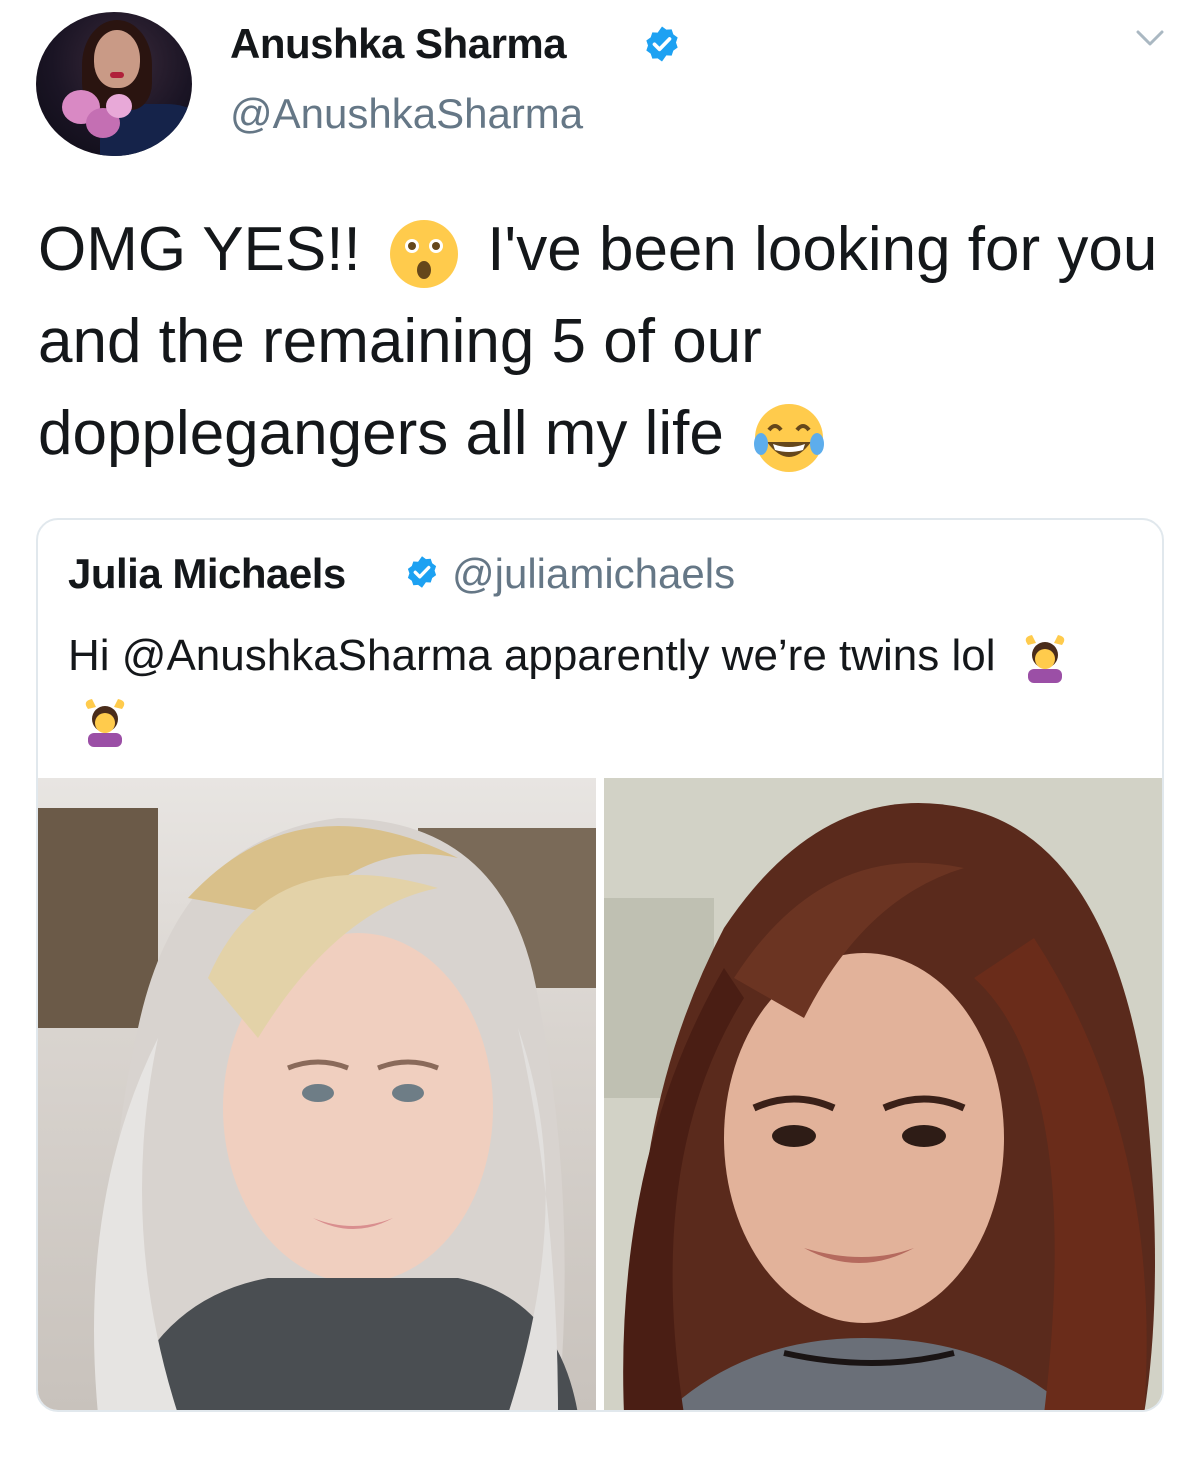 The height and width of the screenshot is (1464, 1200). What do you see at coordinates (789, 437) in the screenshot?
I see `face-with-tears-of-joy-emoji-icon` at bounding box center [789, 437].